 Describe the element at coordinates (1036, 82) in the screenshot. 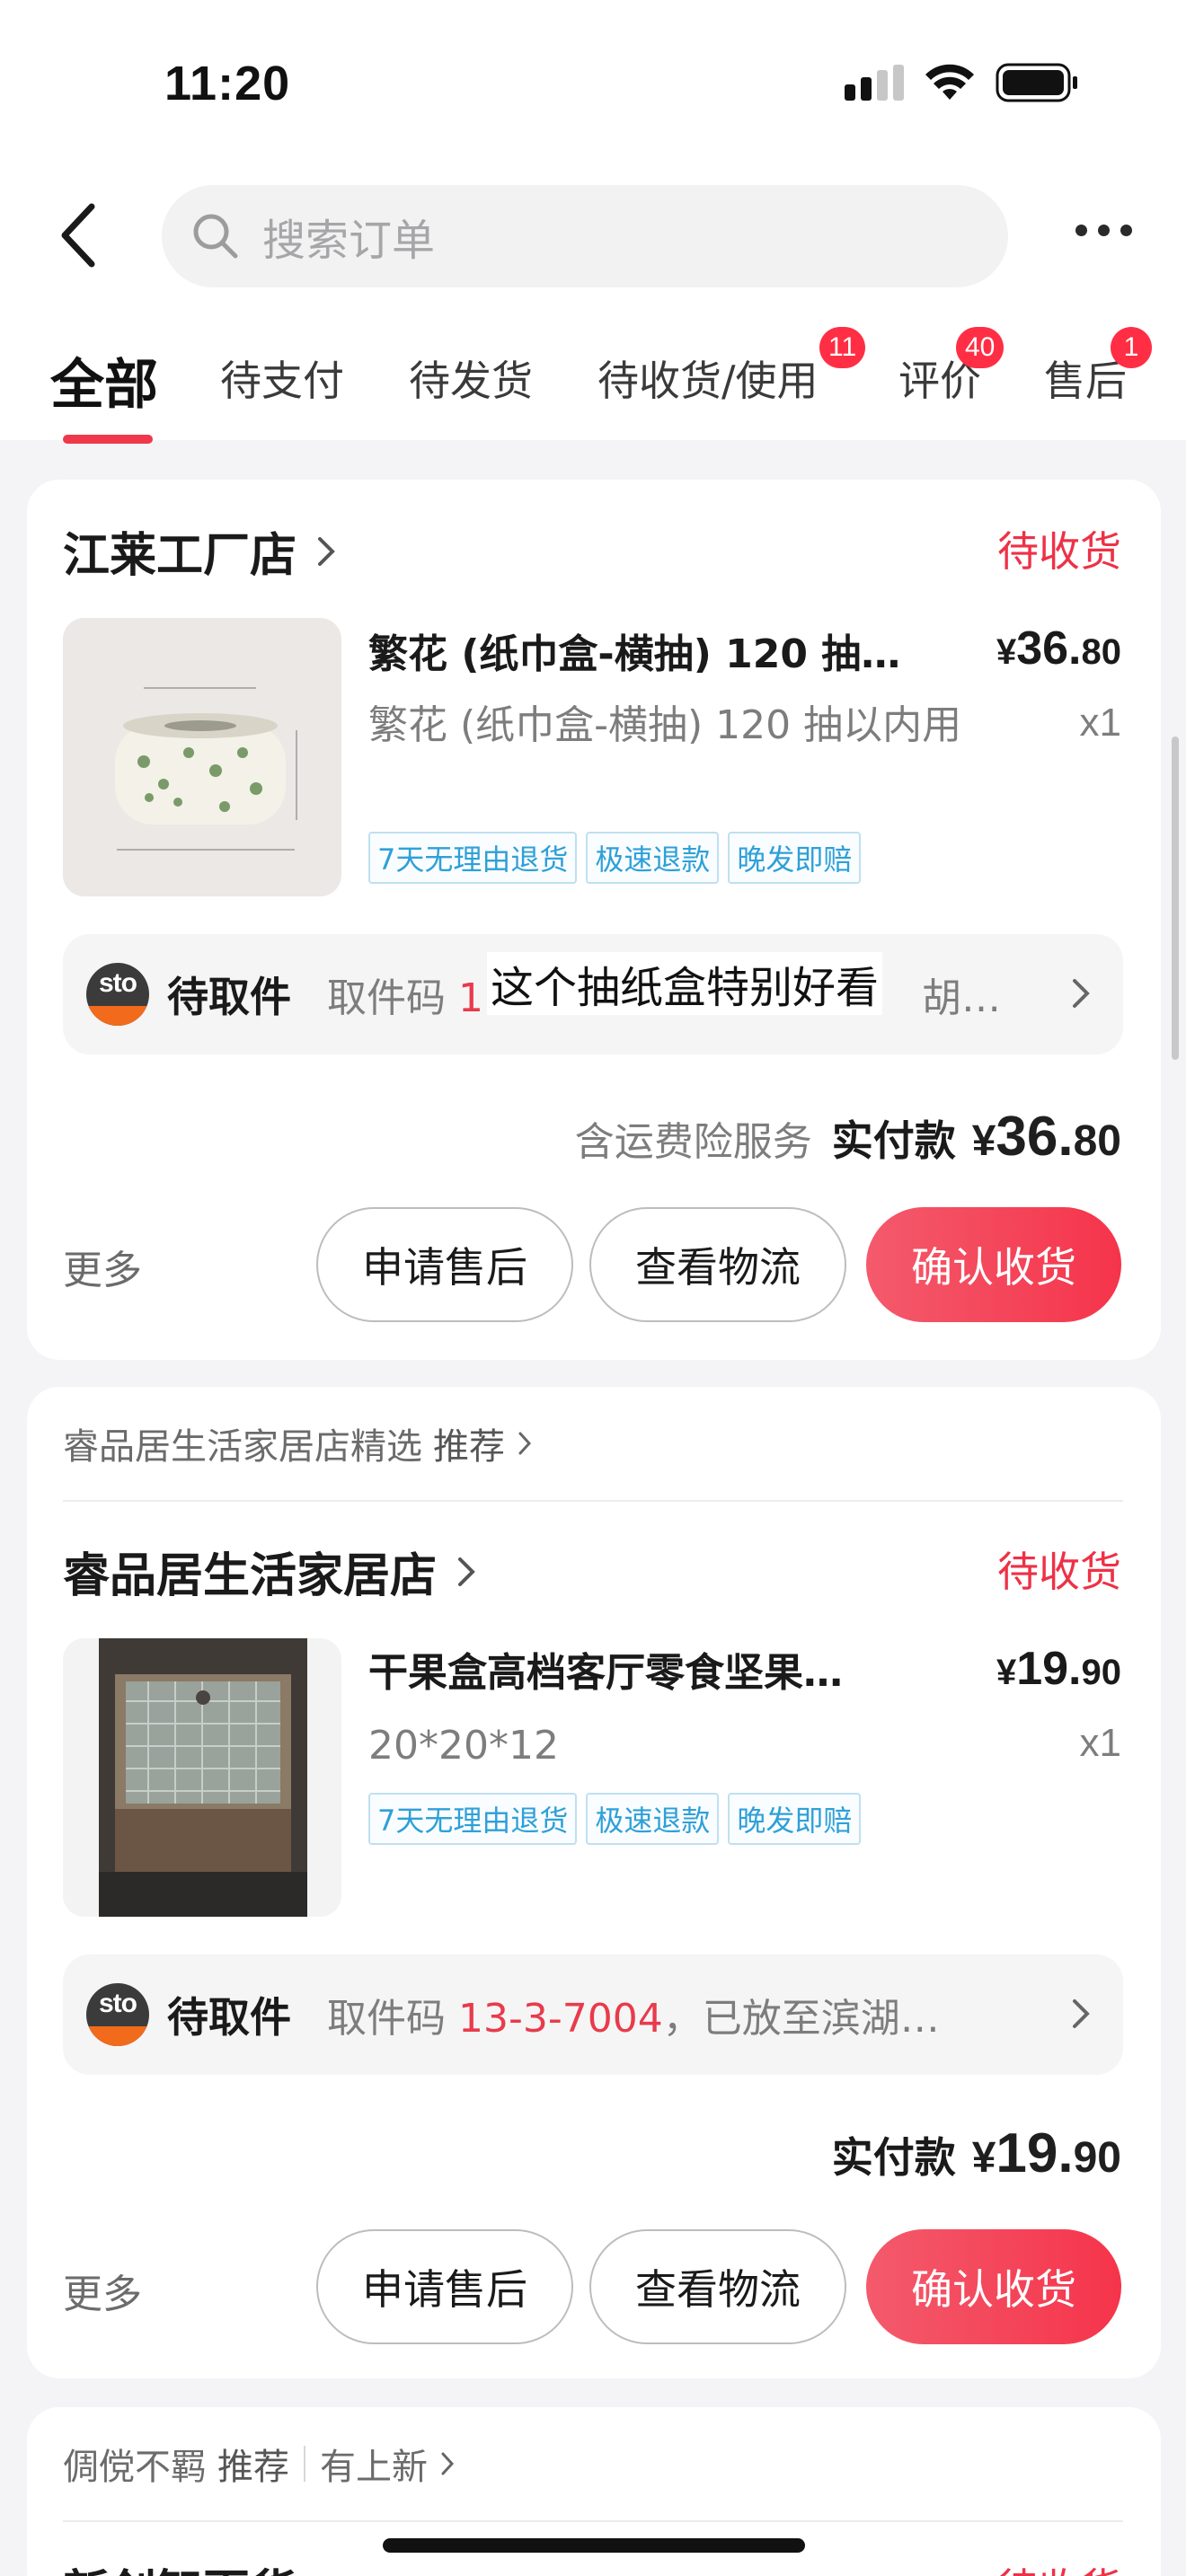

I see `battery-icon` at that location.